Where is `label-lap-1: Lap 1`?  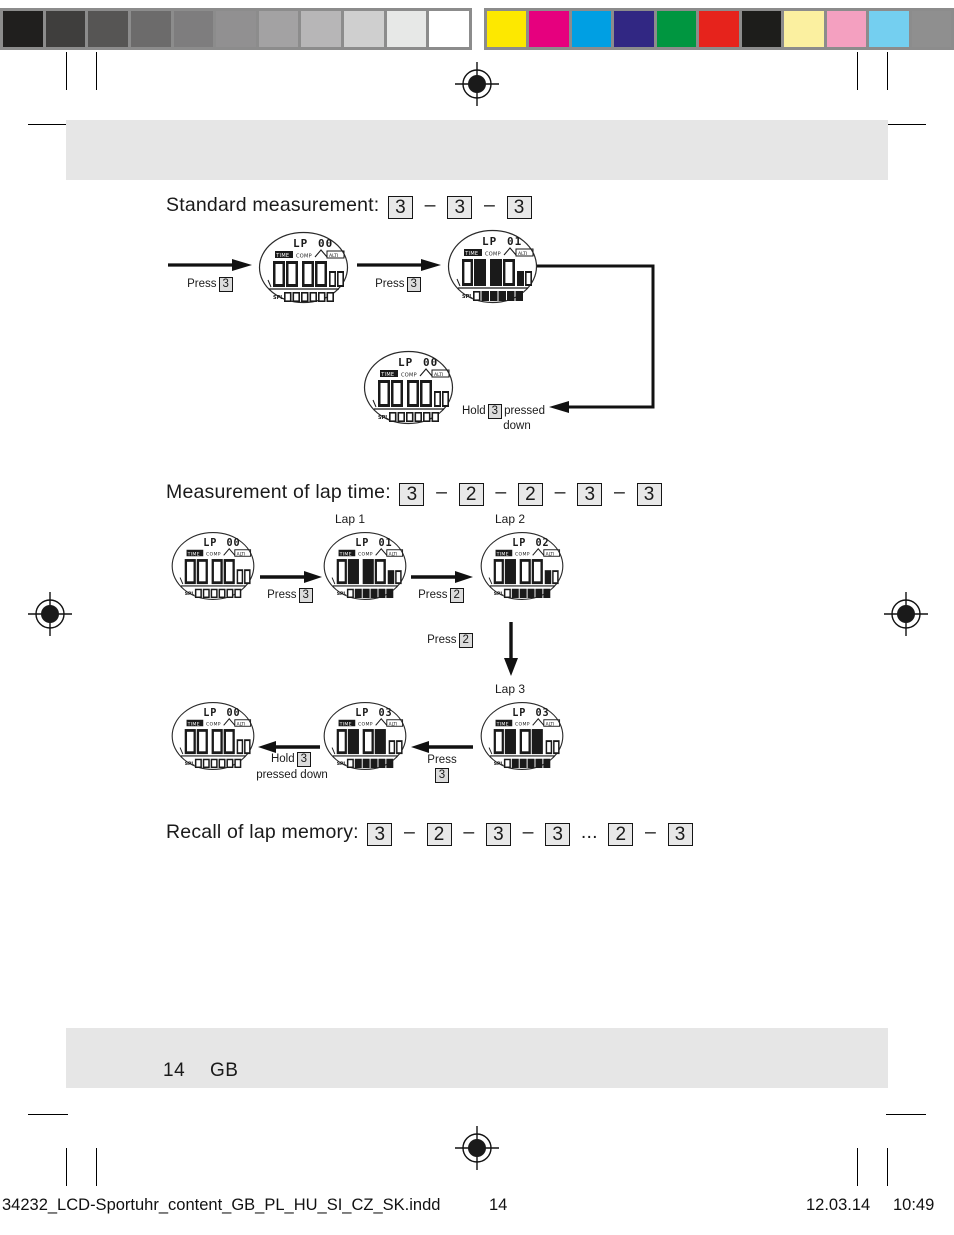 label-lap-1: Lap 1 is located at coordinates (350, 519).